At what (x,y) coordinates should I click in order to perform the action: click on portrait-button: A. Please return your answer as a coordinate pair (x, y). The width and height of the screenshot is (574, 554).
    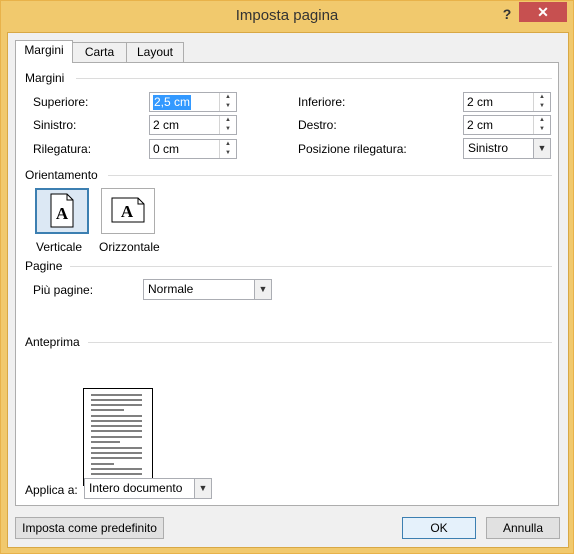
    Looking at the image, I should click on (62, 211).